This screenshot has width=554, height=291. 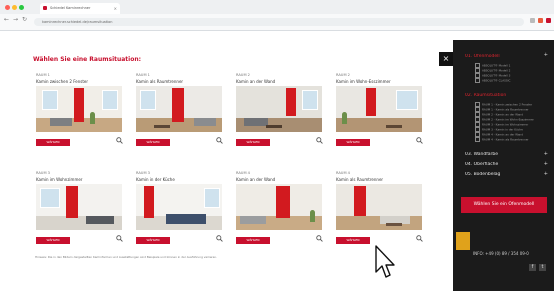 What do you see at coordinates (344, 118) in the screenshot?
I see `photo-plant` at bounding box center [344, 118].